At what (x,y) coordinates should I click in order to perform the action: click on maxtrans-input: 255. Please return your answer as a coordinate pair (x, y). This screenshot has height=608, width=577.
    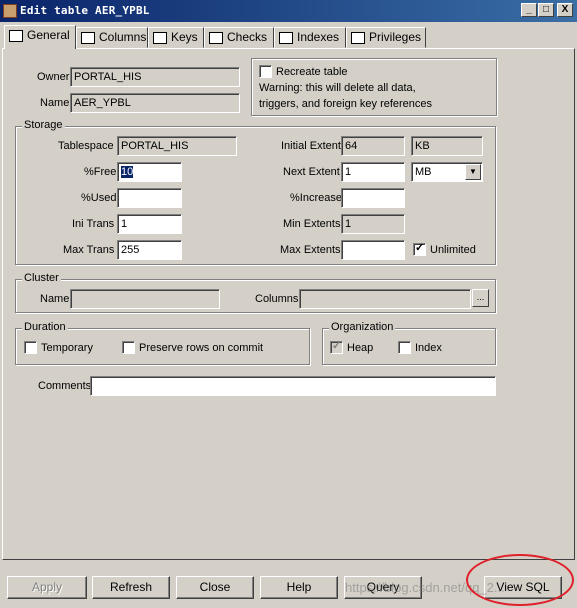
    Looking at the image, I should click on (149, 250).